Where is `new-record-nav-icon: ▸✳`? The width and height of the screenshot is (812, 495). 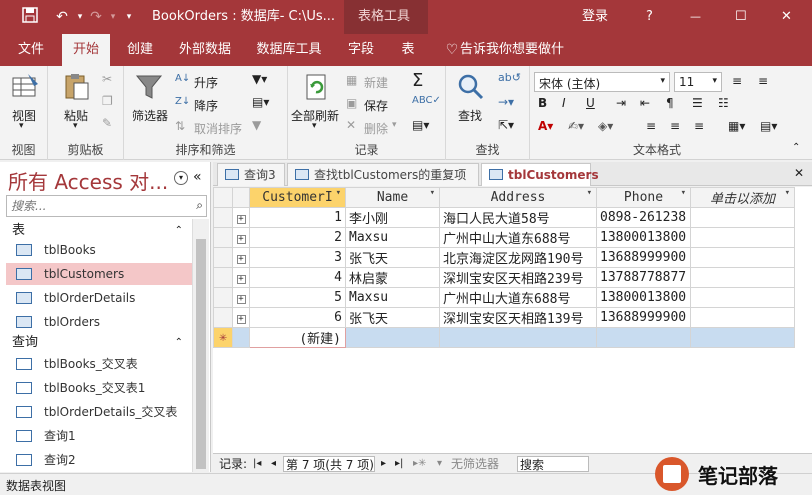
new-record-nav-icon: ▸✳ is located at coordinates (419, 464).